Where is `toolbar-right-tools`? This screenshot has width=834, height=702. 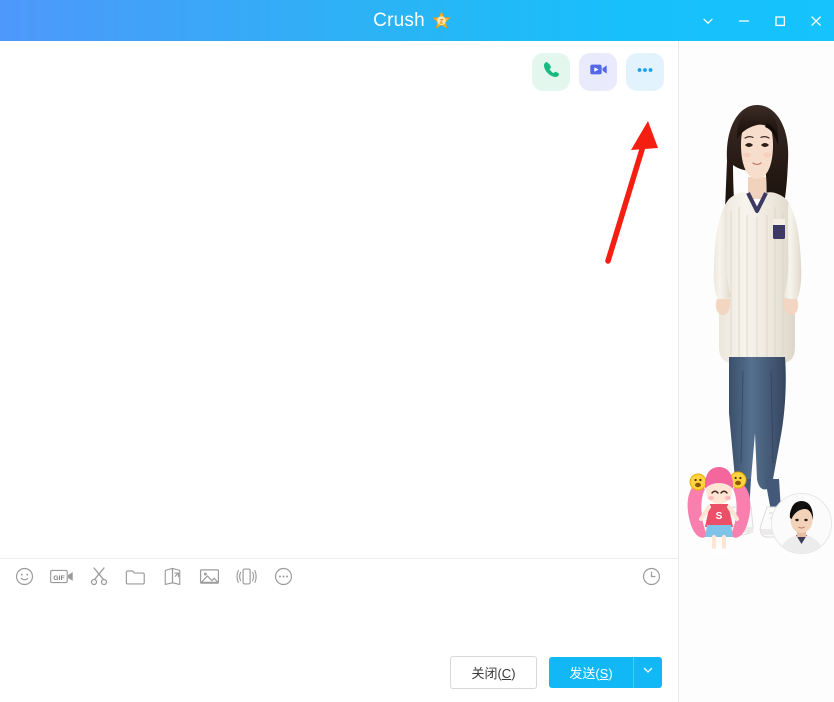 toolbar-right-tools is located at coordinates (651, 579).